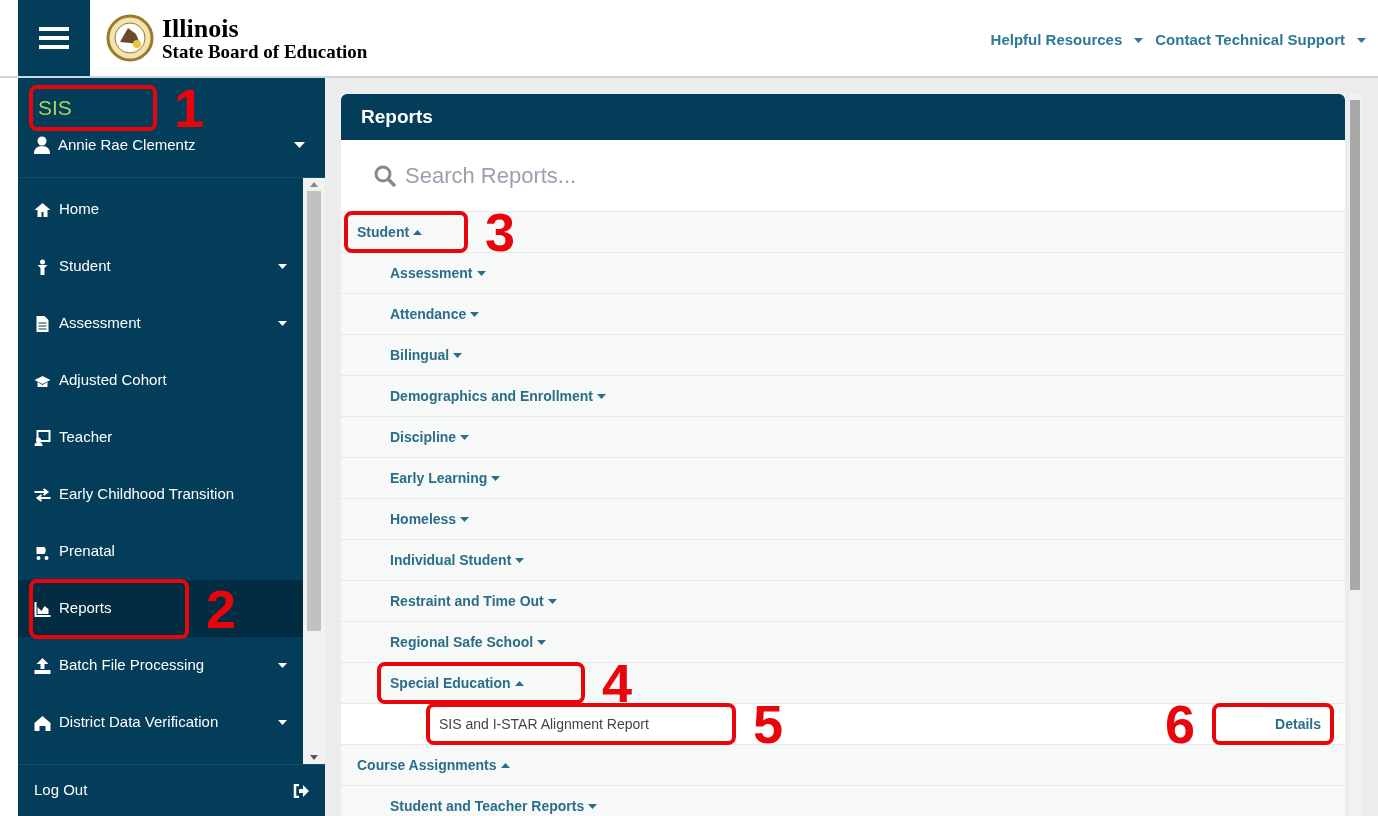 This screenshot has height=816, width=1378. I want to click on sidebar-item: Early Childhood Transition, so click(160, 494).